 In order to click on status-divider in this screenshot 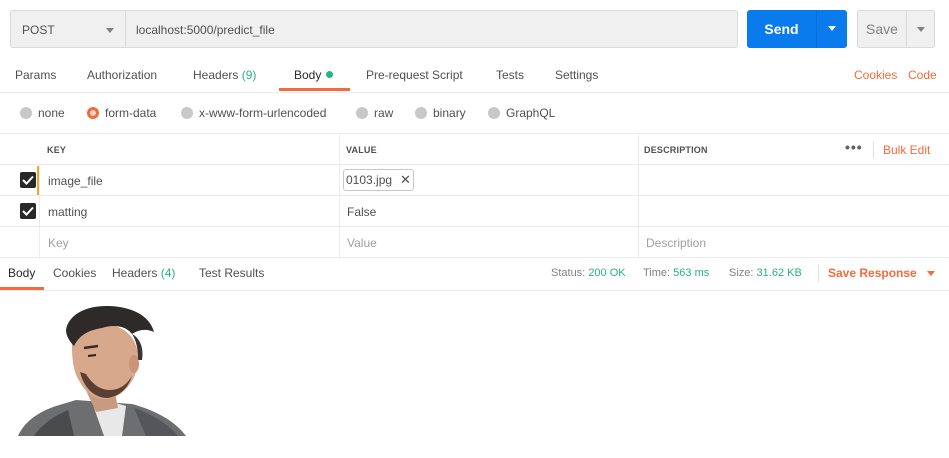, I will do `click(818, 273)`.